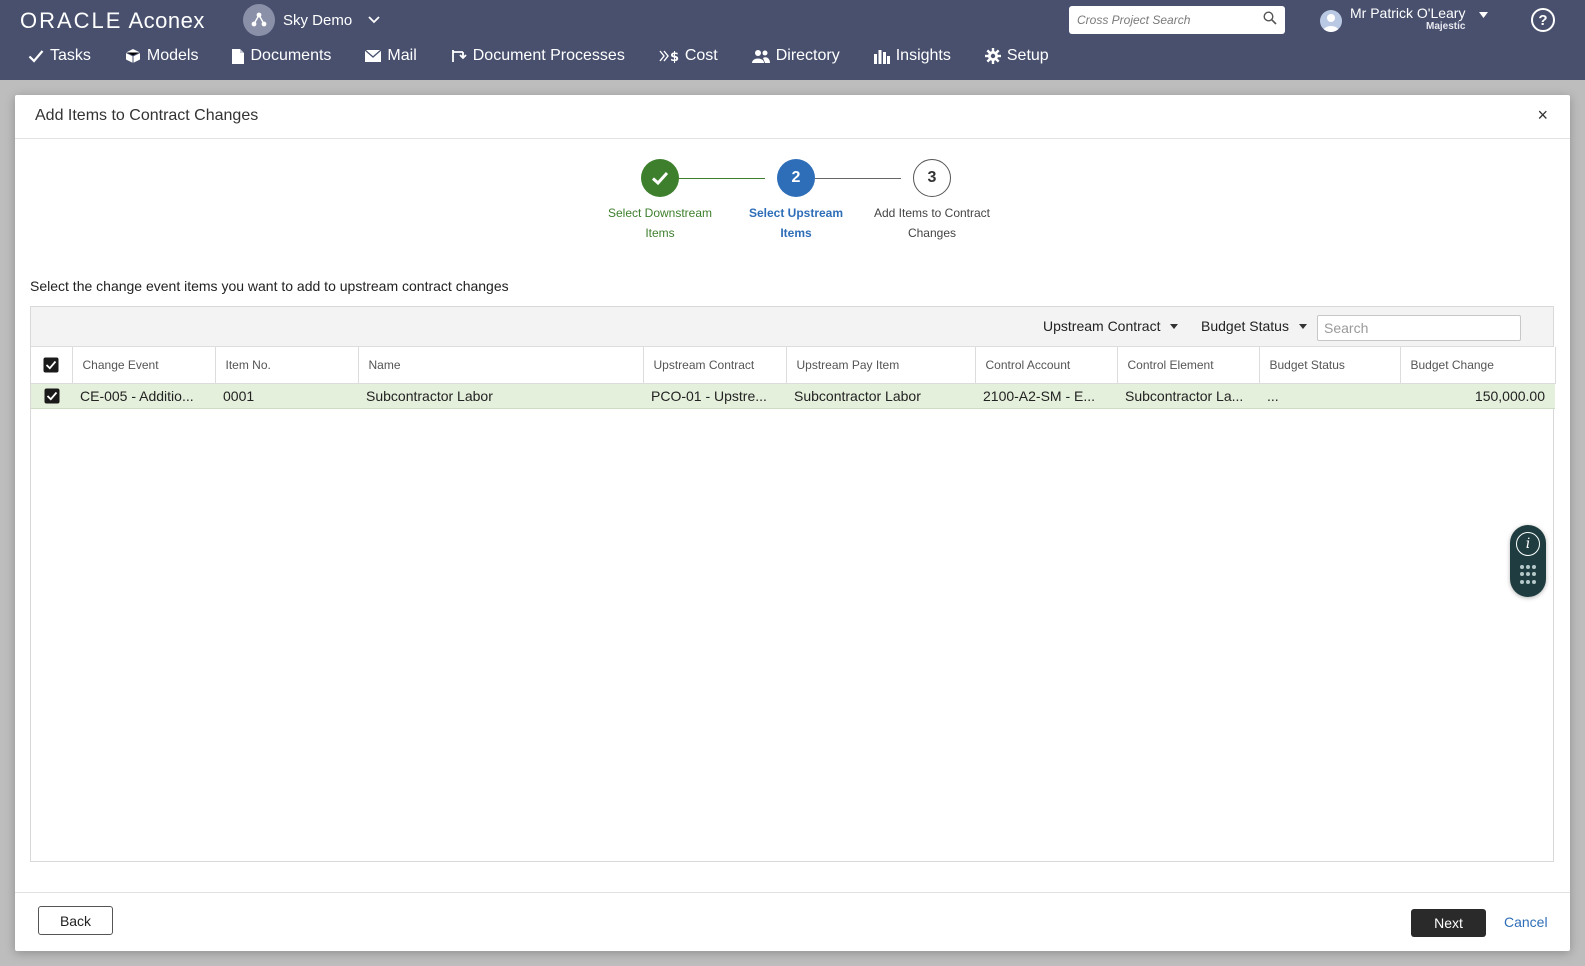  What do you see at coordinates (1046, 365) in the screenshot?
I see `column-header-control-account: Control Account` at bounding box center [1046, 365].